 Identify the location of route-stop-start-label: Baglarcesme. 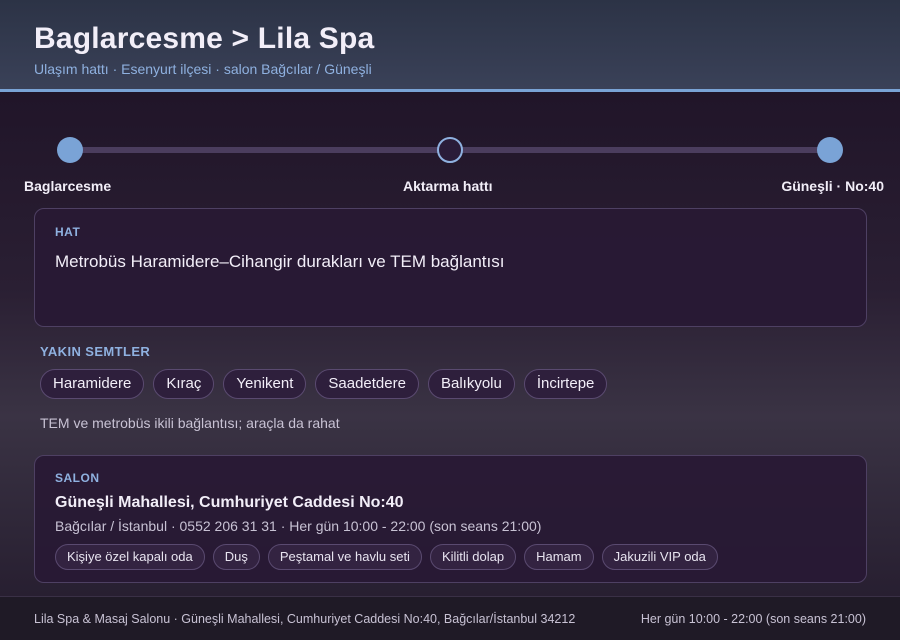
(68, 186).